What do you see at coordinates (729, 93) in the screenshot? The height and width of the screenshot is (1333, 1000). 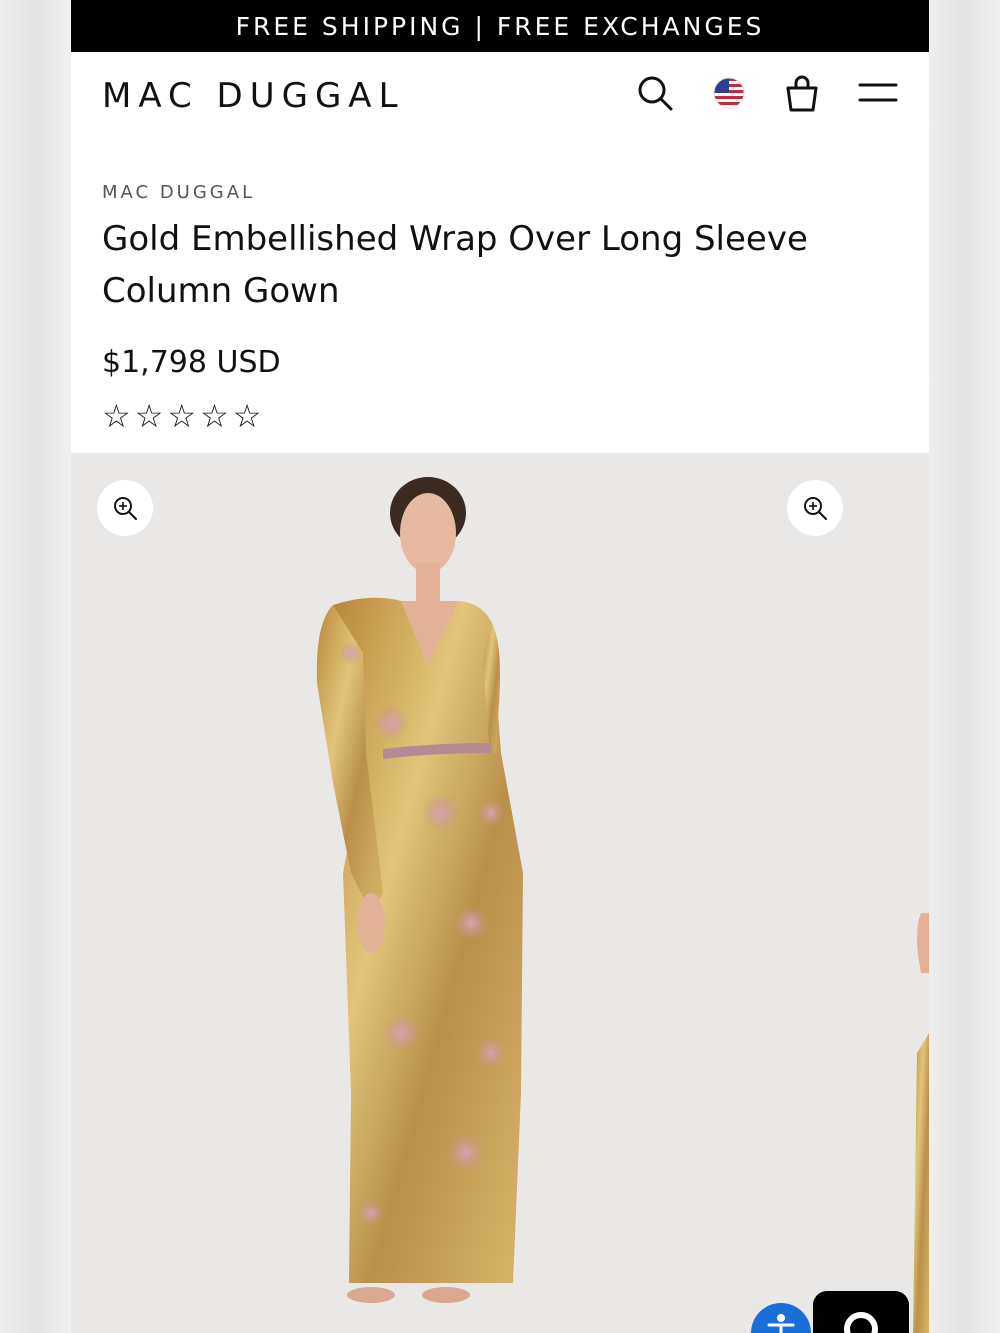 I see `us-flag-icon` at bounding box center [729, 93].